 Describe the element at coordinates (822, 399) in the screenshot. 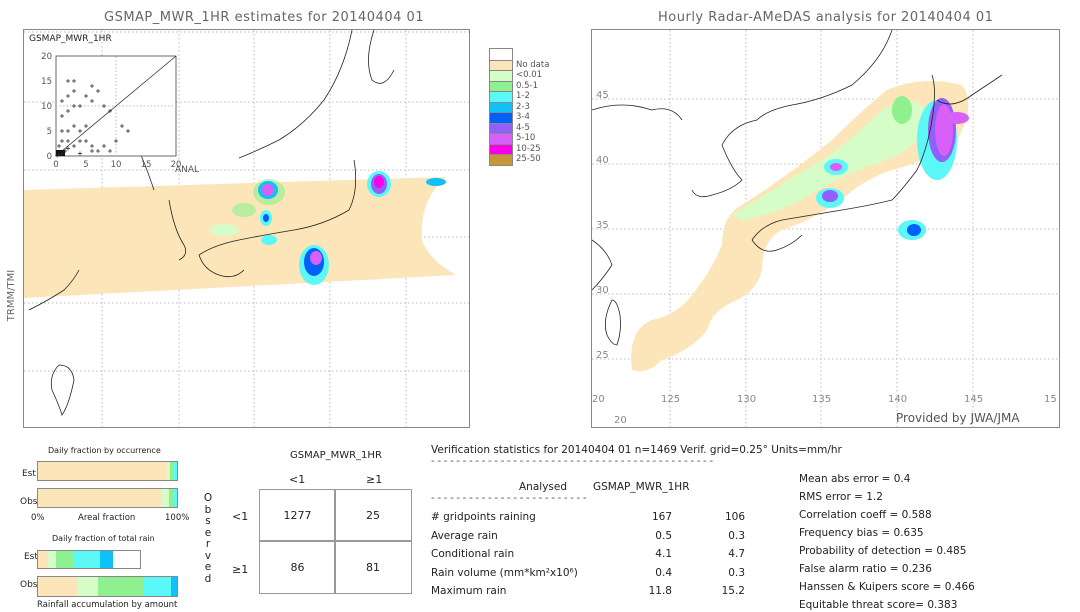

I see `lon-tick-135: 135` at that location.